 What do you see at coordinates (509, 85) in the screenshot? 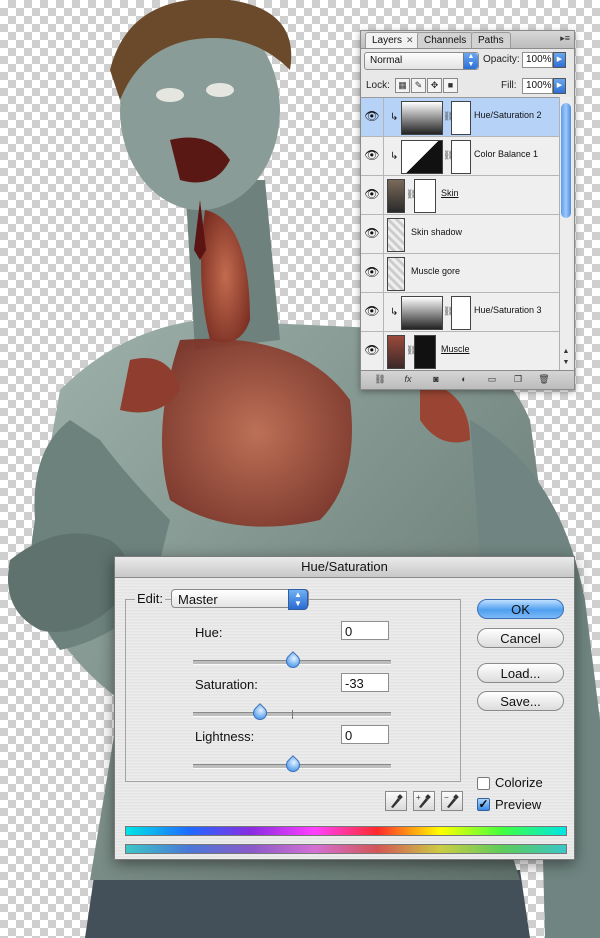
I see `fill-label: Fill:` at bounding box center [509, 85].